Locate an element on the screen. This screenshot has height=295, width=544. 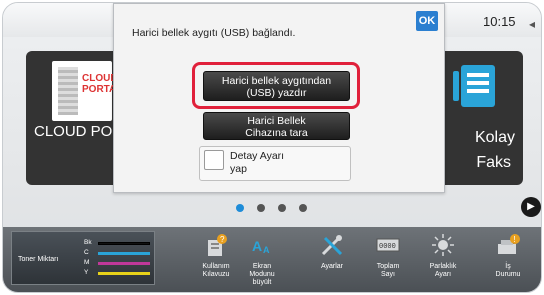
toner-title: Toner Miktarı is located at coordinates (38, 259).